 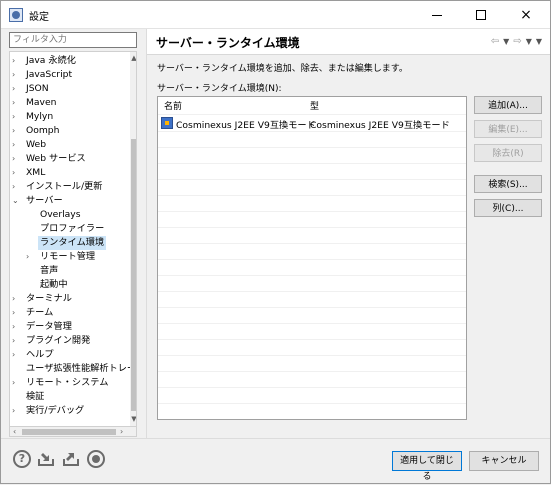 I want to click on tree-item: › データ管理, so click(x=66, y=327).